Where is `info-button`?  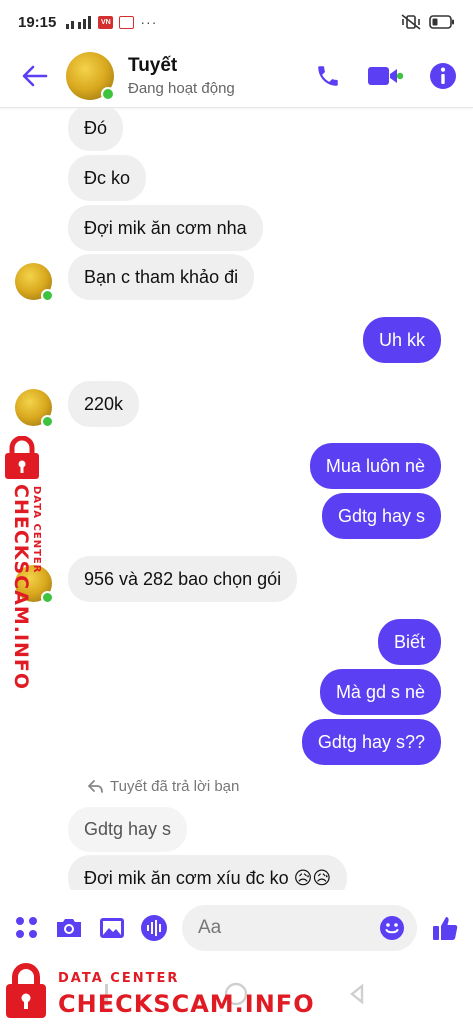
info-button is located at coordinates (443, 76).